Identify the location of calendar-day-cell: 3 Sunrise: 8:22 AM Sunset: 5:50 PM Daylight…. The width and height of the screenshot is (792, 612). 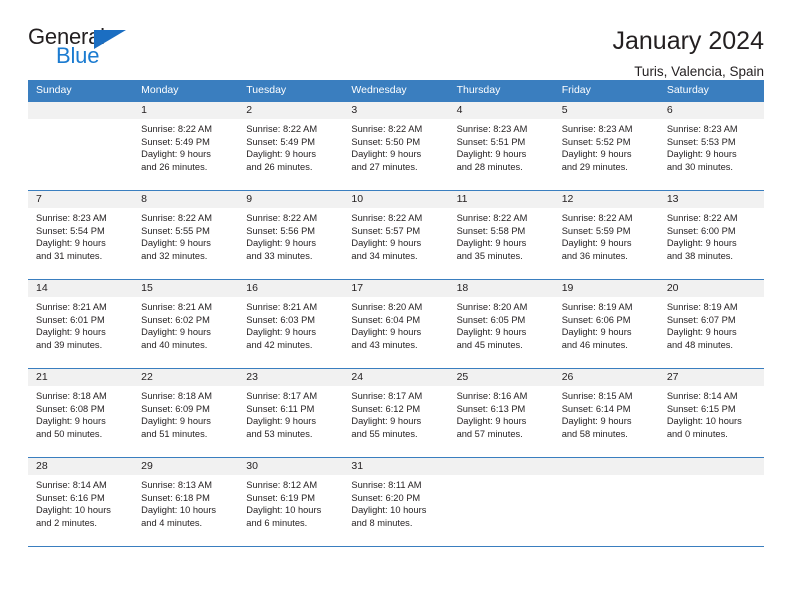
(396, 146).